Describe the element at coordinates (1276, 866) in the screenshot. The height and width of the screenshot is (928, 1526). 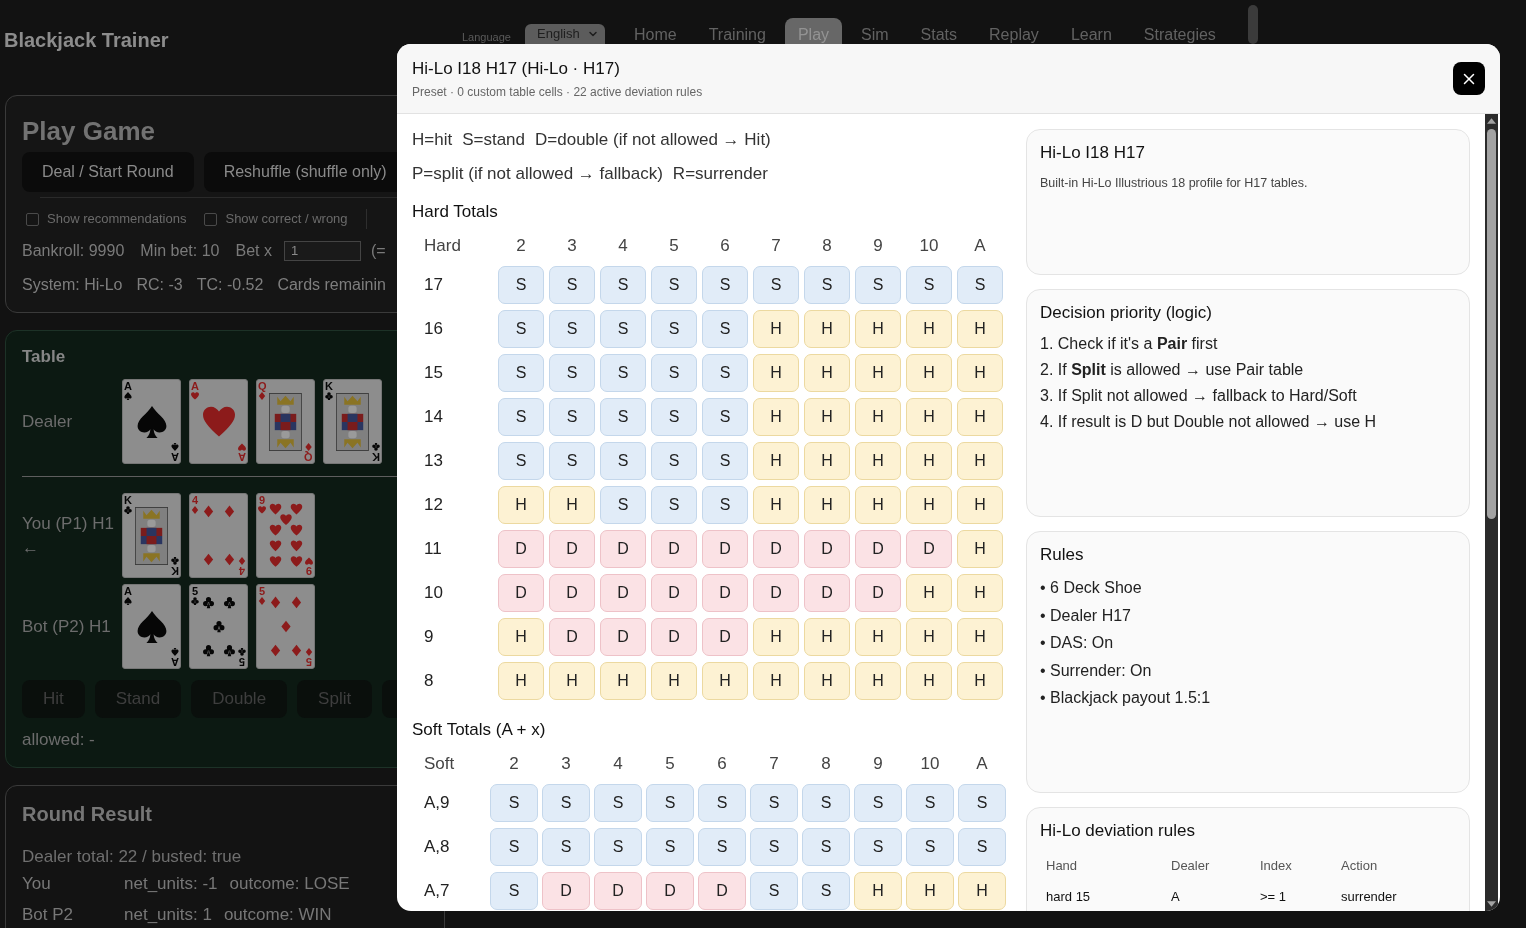
I see `column-header: Index` at that location.